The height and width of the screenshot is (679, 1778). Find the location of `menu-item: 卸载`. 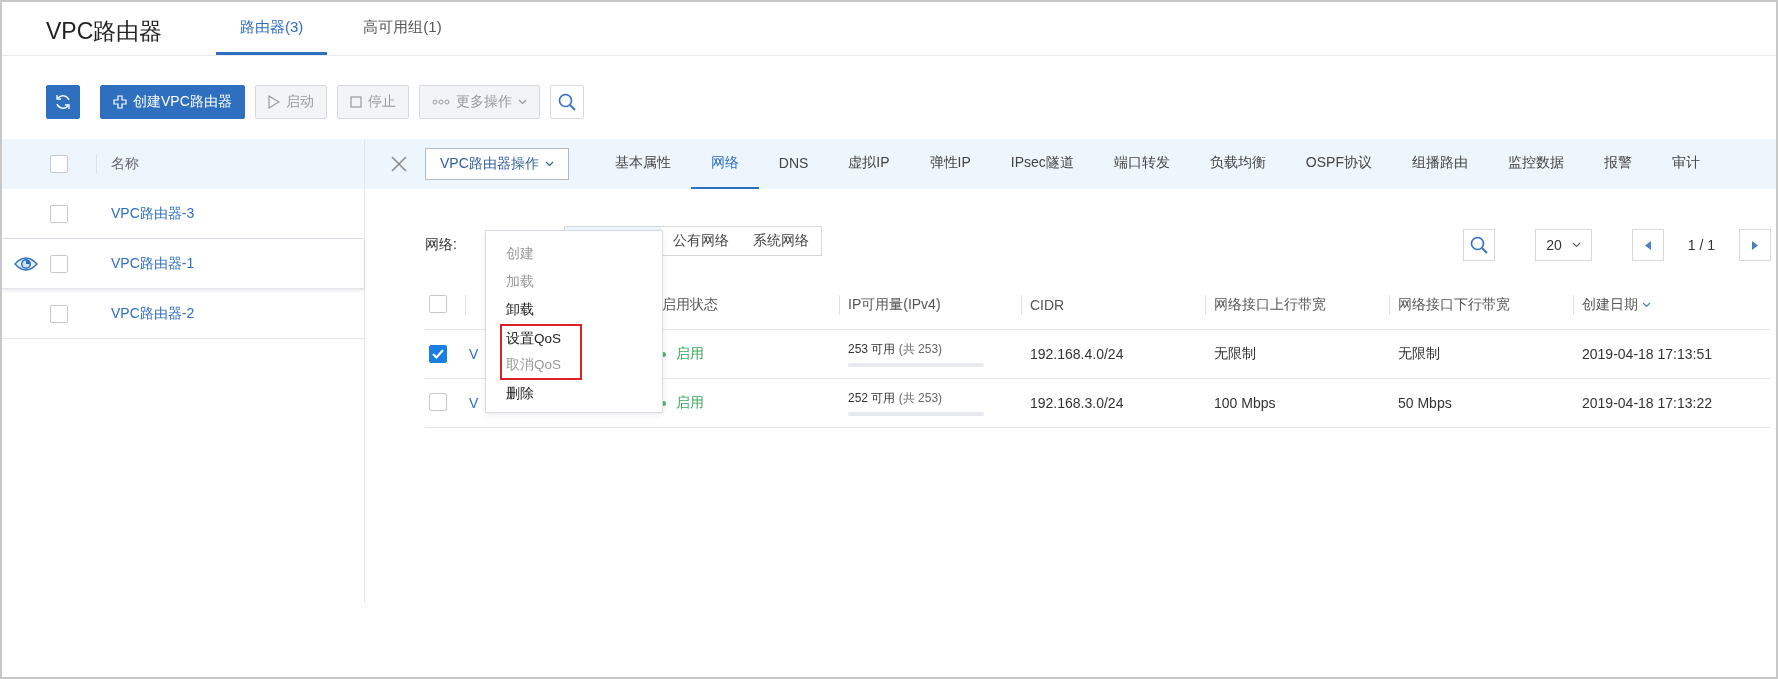

menu-item: 卸载 is located at coordinates (574, 310).